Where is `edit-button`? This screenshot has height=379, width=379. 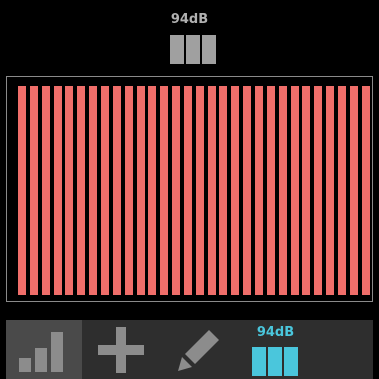 edit-button is located at coordinates (199, 349).